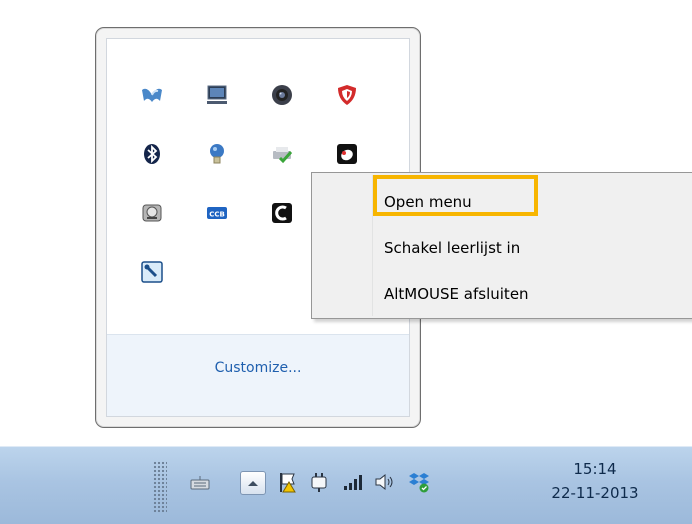  Describe the element at coordinates (253, 483) in the screenshot. I see `show-hidden-icons-button` at that location.